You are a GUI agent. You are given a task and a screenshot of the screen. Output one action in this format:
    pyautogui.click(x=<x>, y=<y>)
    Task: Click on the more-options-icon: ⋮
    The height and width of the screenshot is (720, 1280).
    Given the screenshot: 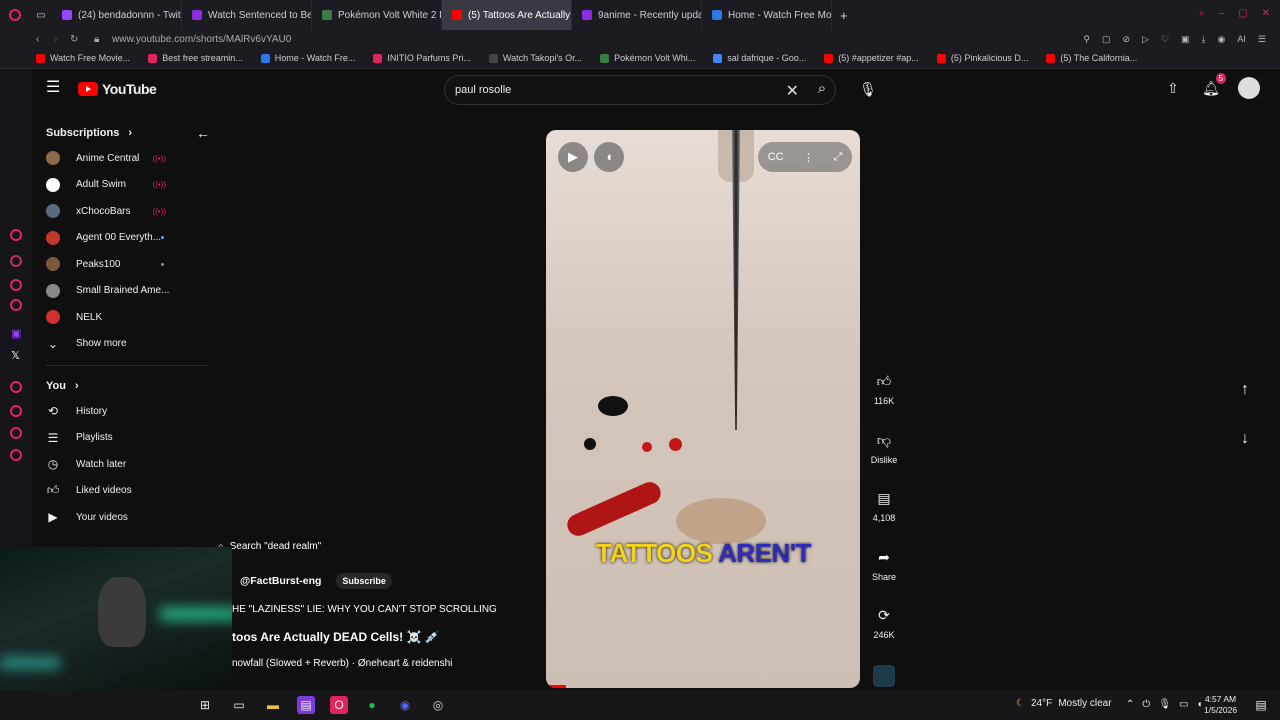 What is the action you would take?
    pyautogui.click(x=808, y=157)
    